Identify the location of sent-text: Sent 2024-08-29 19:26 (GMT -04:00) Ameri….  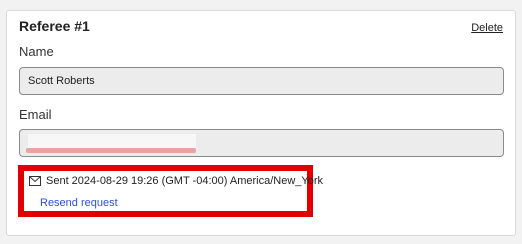
(184, 181).